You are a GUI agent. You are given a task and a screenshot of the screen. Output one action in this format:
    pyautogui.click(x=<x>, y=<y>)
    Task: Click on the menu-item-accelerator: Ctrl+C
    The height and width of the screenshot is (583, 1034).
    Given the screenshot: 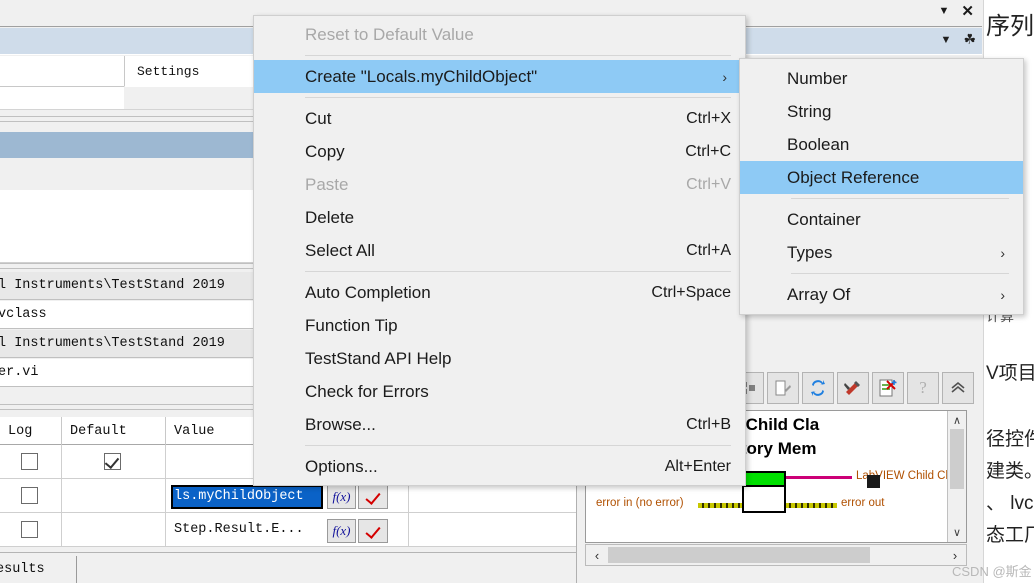 What is the action you would take?
    pyautogui.click(x=708, y=151)
    